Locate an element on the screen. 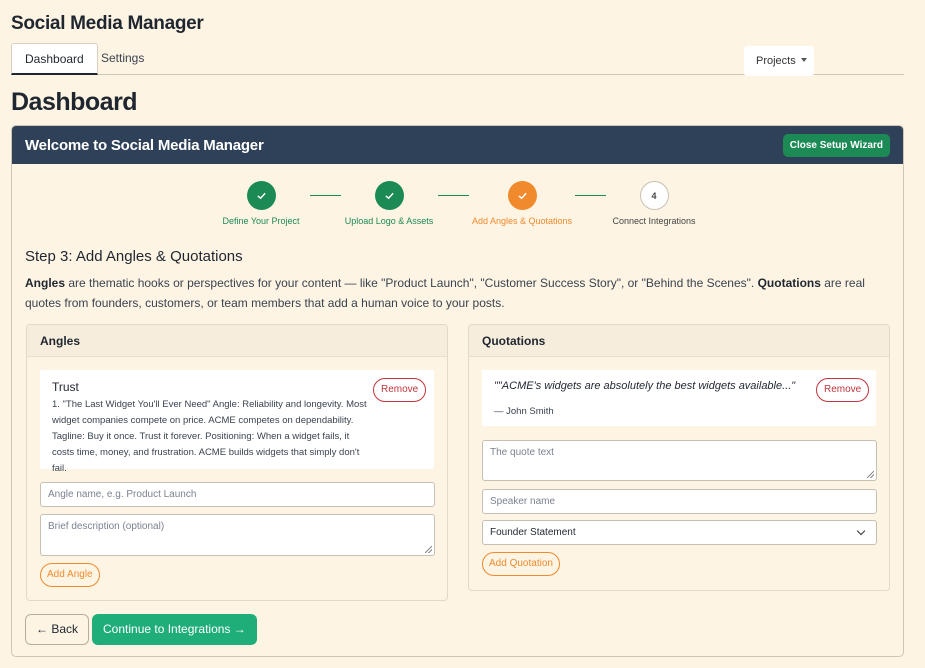 This screenshot has height=668, width=925. step-label: Define Your Project is located at coordinates (261, 221).